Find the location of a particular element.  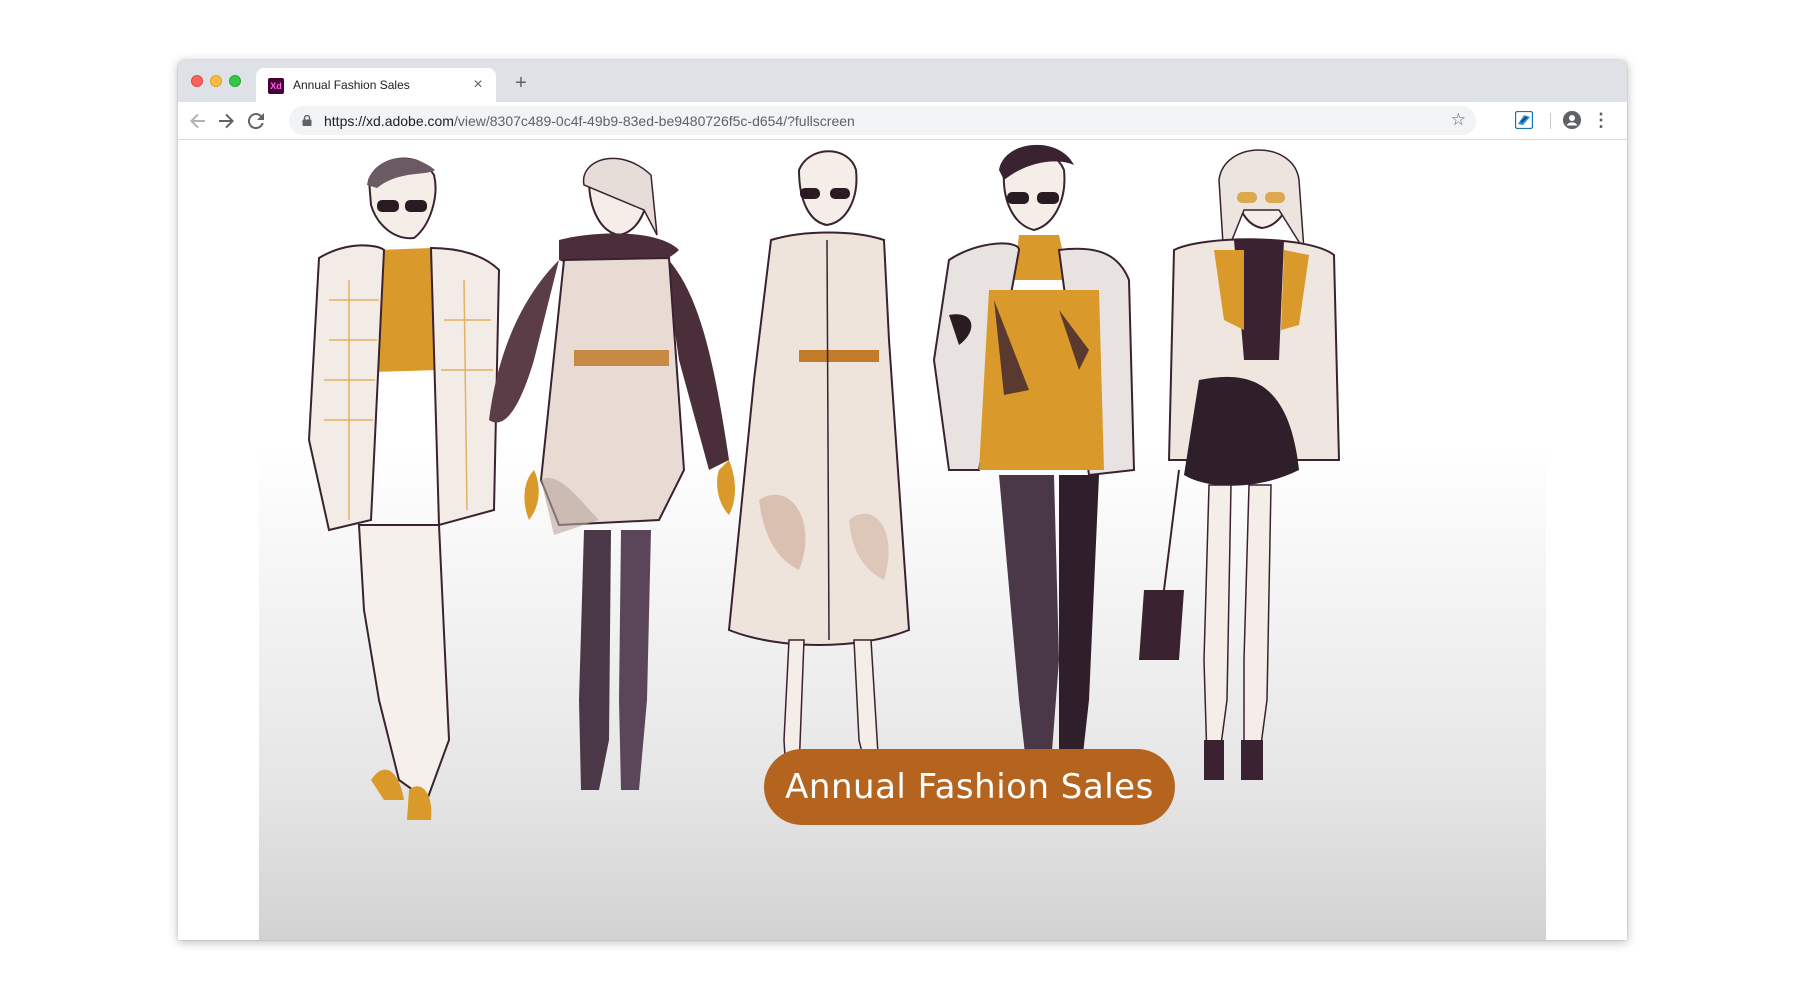

model-3-trench-coat is located at coordinates (819, 475).